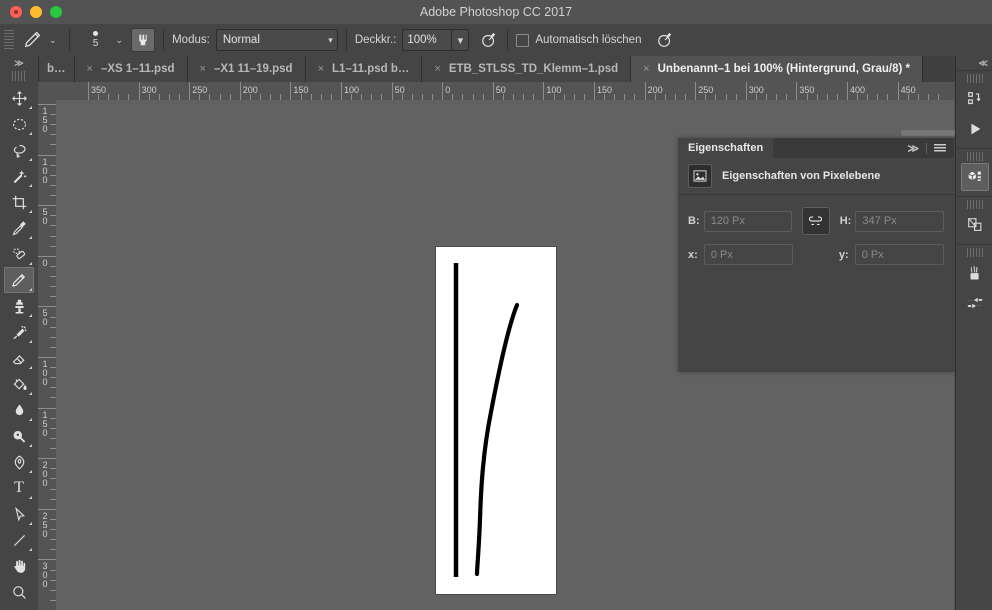  Describe the element at coordinates (36, 12) in the screenshot. I see `minimize-window-button` at that location.